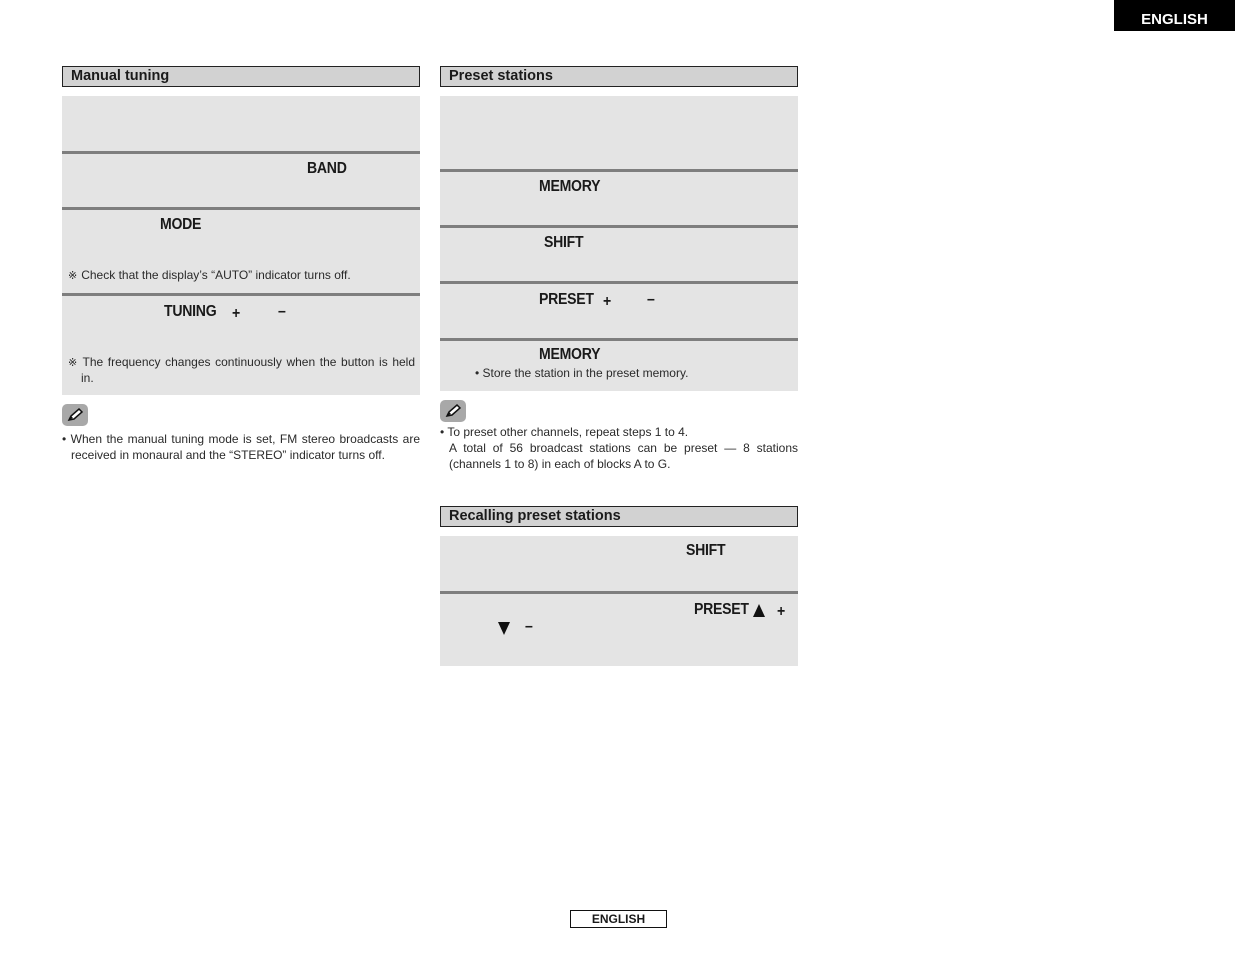 The height and width of the screenshot is (954, 1235). Describe the element at coordinates (781, 611) in the screenshot. I see `recall-plus-label: +` at that location.